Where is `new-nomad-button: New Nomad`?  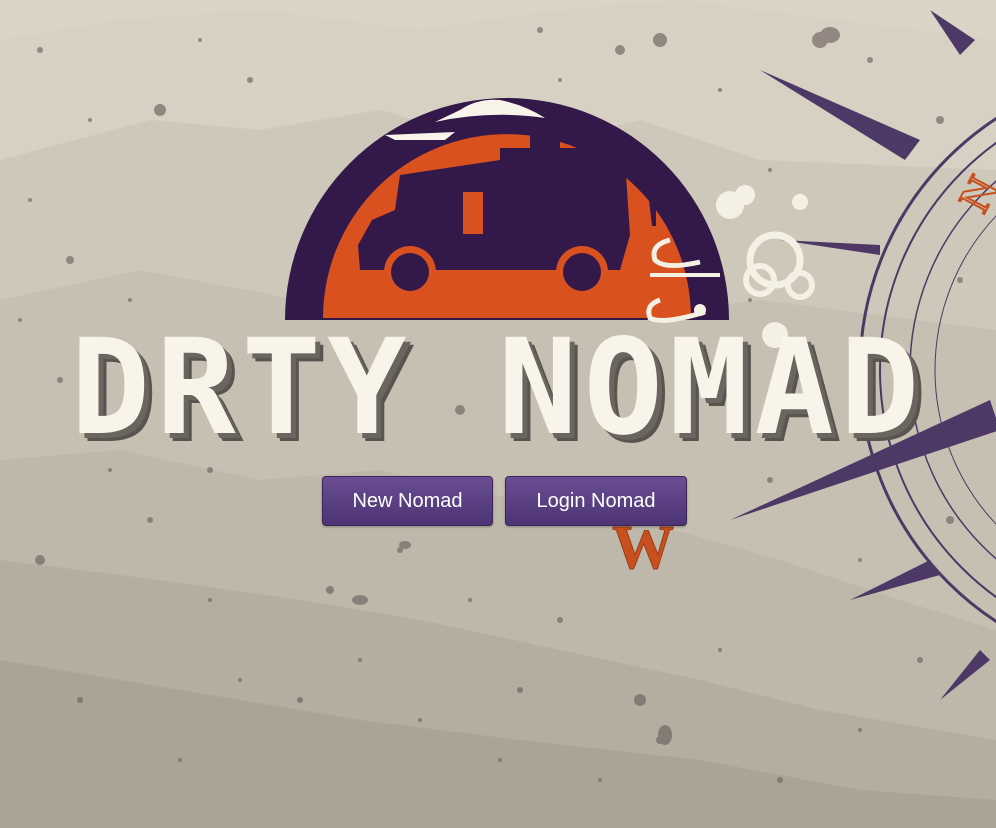 new-nomad-button: New Nomad is located at coordinates (407, 501).